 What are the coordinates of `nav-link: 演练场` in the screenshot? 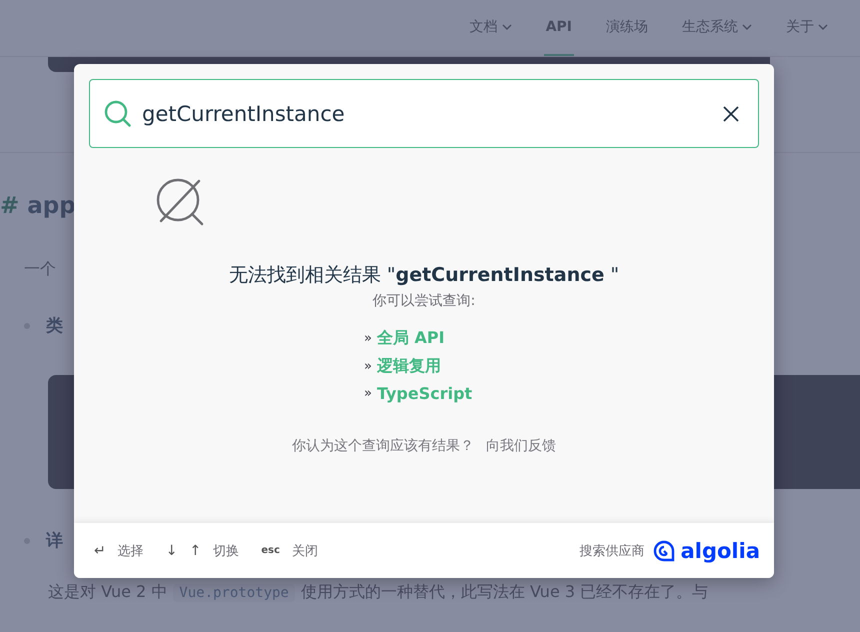 It's located at (627, 28).